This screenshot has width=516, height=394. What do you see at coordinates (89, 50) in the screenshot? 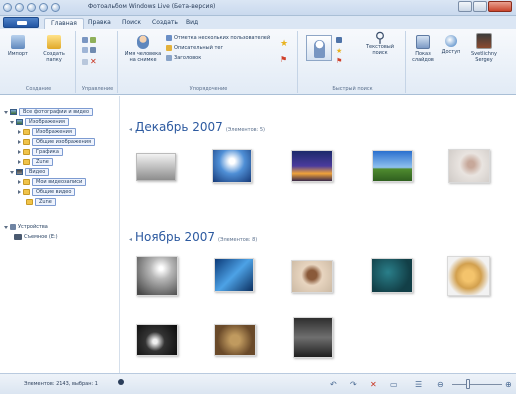
I see `copy-button` at bounding box center [89, 50].